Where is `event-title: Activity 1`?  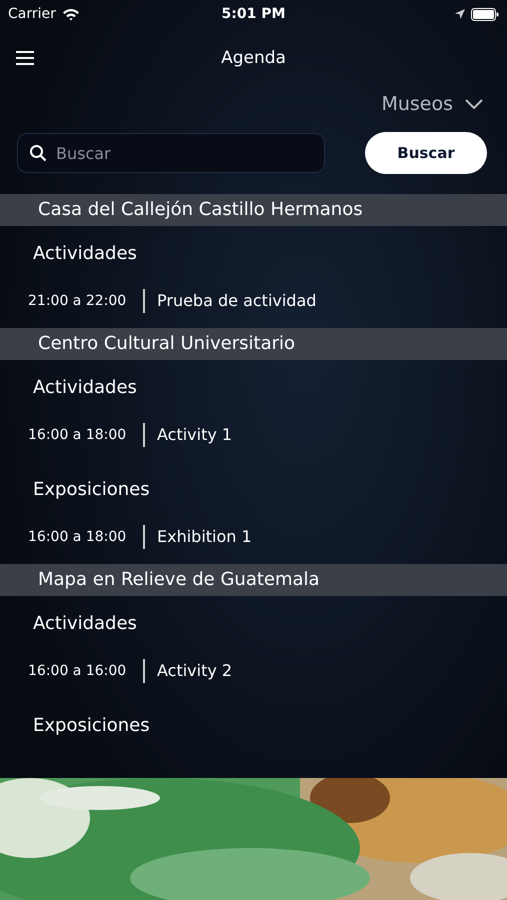
event-title: Activity 1 is located at coordinates (188, 434).